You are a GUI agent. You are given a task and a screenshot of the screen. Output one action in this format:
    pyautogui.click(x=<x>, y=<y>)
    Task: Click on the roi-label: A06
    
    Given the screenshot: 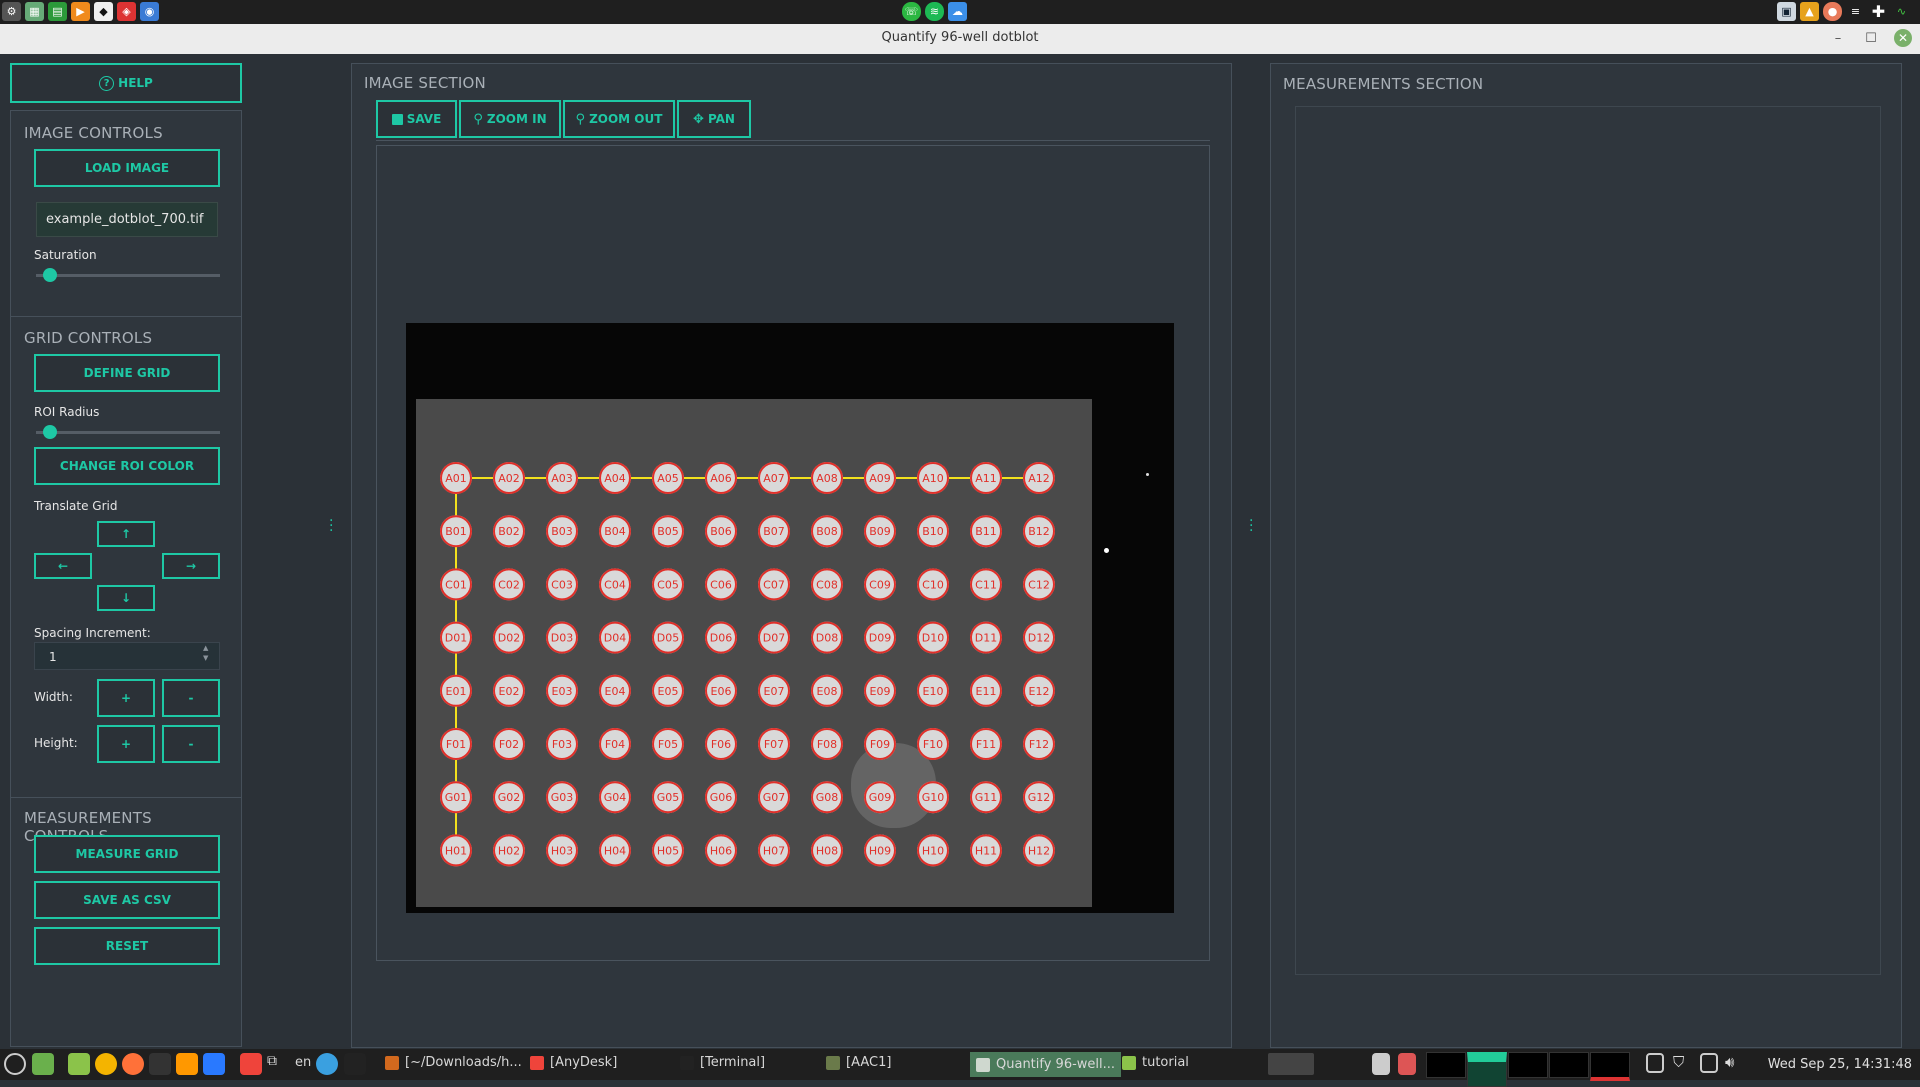 What is the action you would take?
    pyautogui.click(x=721, y=478)
    